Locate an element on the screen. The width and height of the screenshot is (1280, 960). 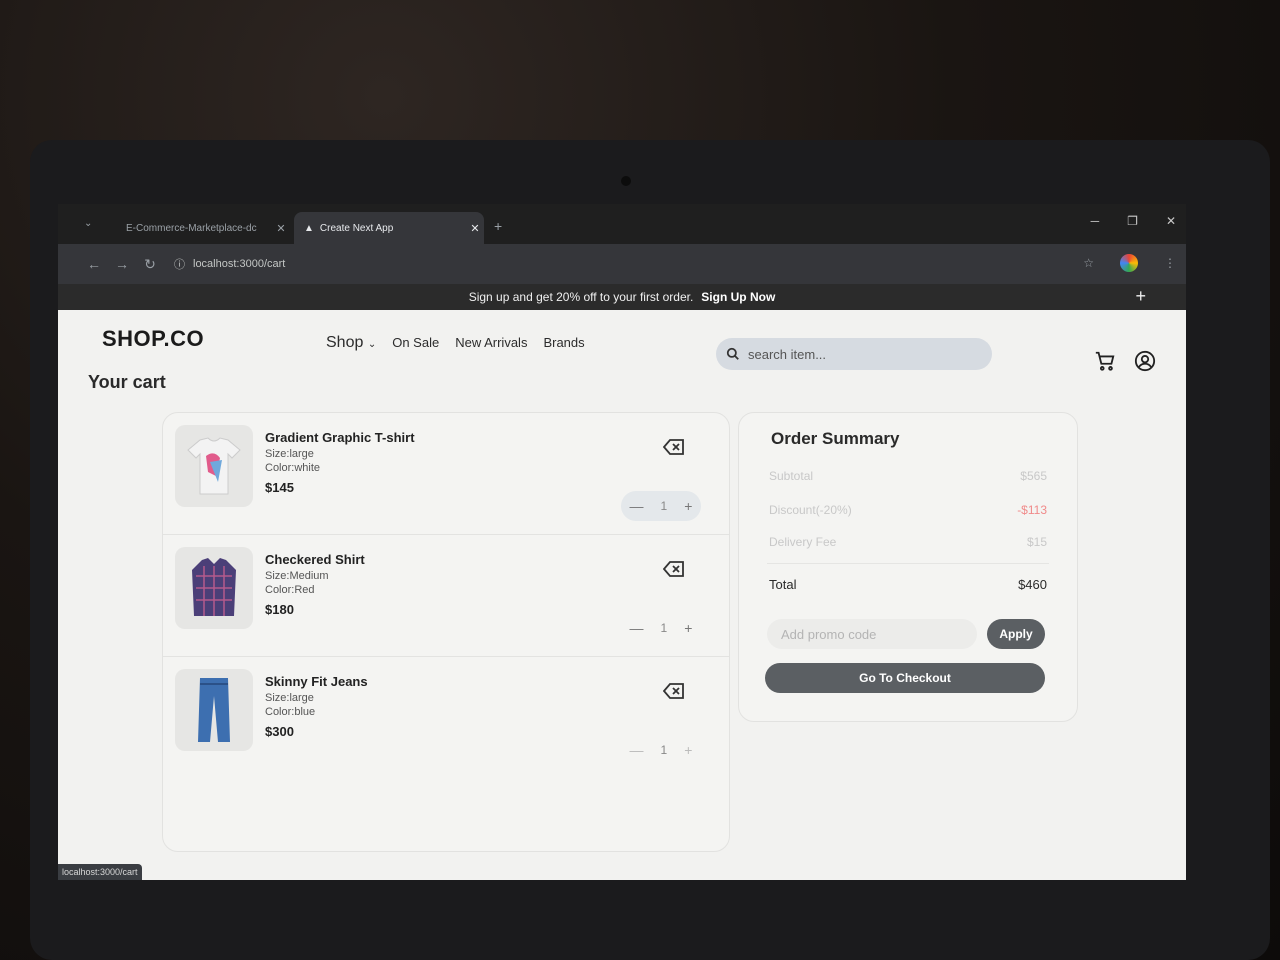
checkout-button: Go To Checkout is located at coordinates (905, 678).